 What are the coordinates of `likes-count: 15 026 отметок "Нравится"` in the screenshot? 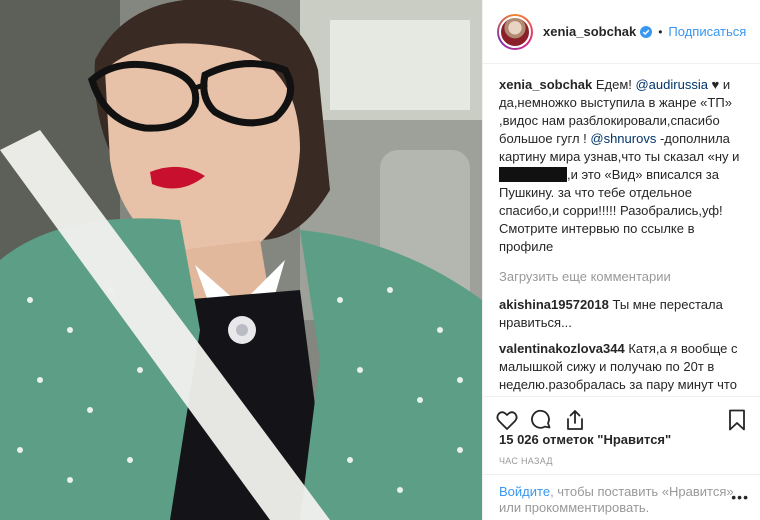 It's located at (585, 439).